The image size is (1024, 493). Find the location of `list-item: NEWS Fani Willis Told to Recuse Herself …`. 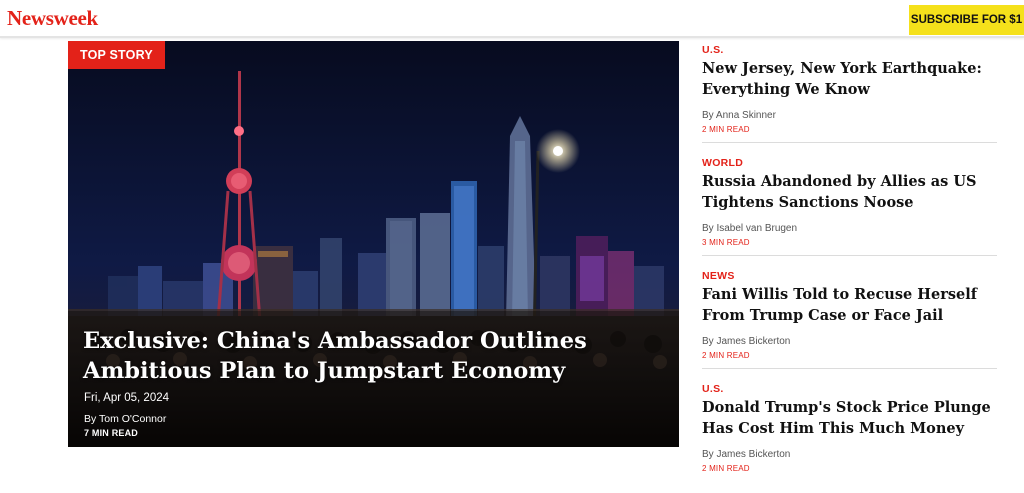

list-item: NEWS Fani Willis Told to Recuse Herself … is located at coordinates (849, 317).